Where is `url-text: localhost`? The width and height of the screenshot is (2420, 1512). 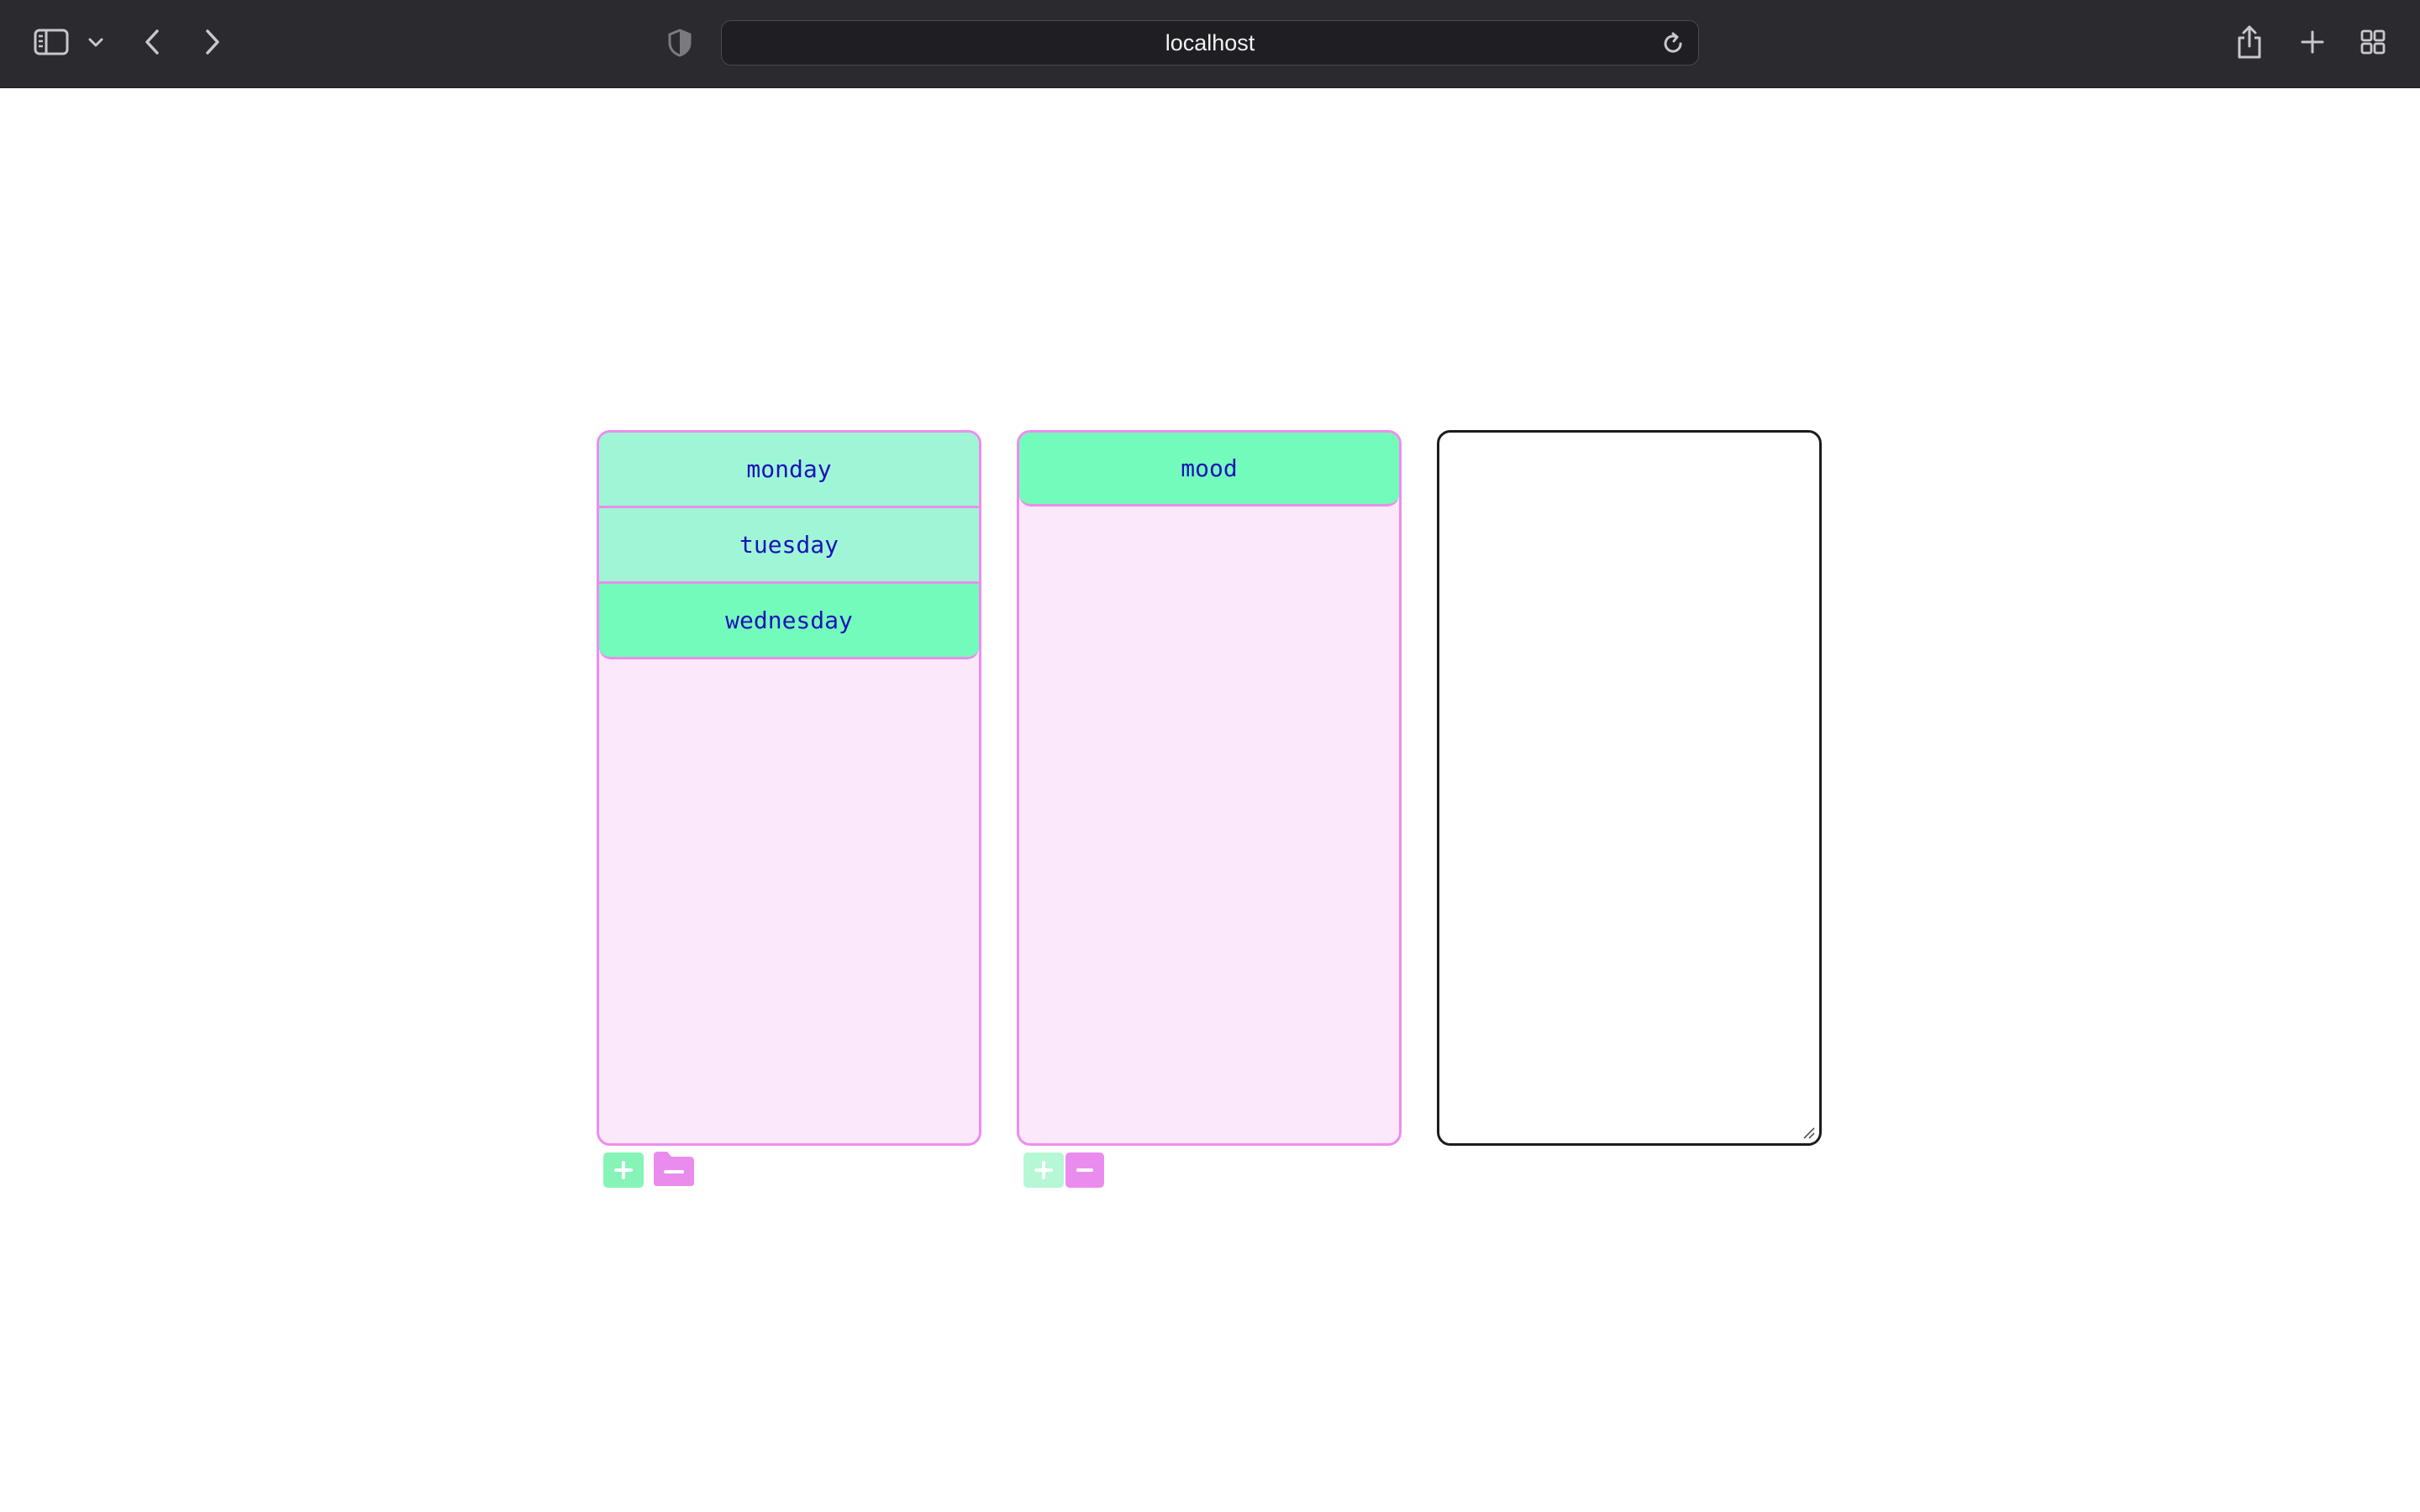 url-text: localhost is located at coordinates (1210, 43).